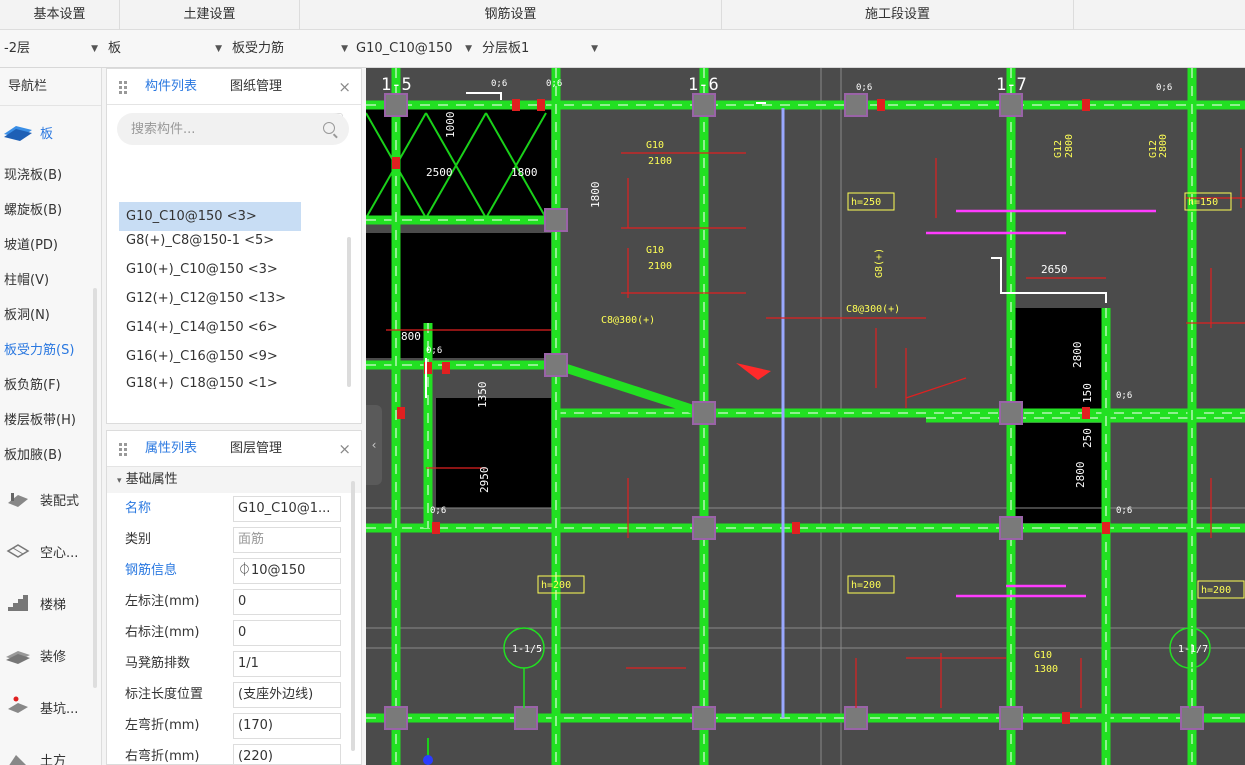 The width and height of the screenshot is (1245, 765). I want to click on tab-drawing-management: 图纸管理, so click(256, 87).